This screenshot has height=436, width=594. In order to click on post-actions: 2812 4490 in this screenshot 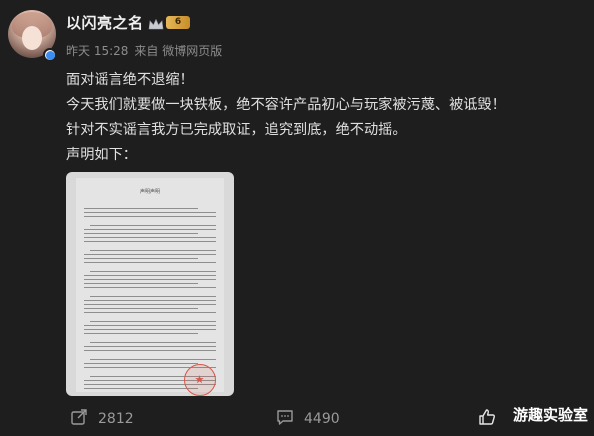, I will do `click(297, 418)`.